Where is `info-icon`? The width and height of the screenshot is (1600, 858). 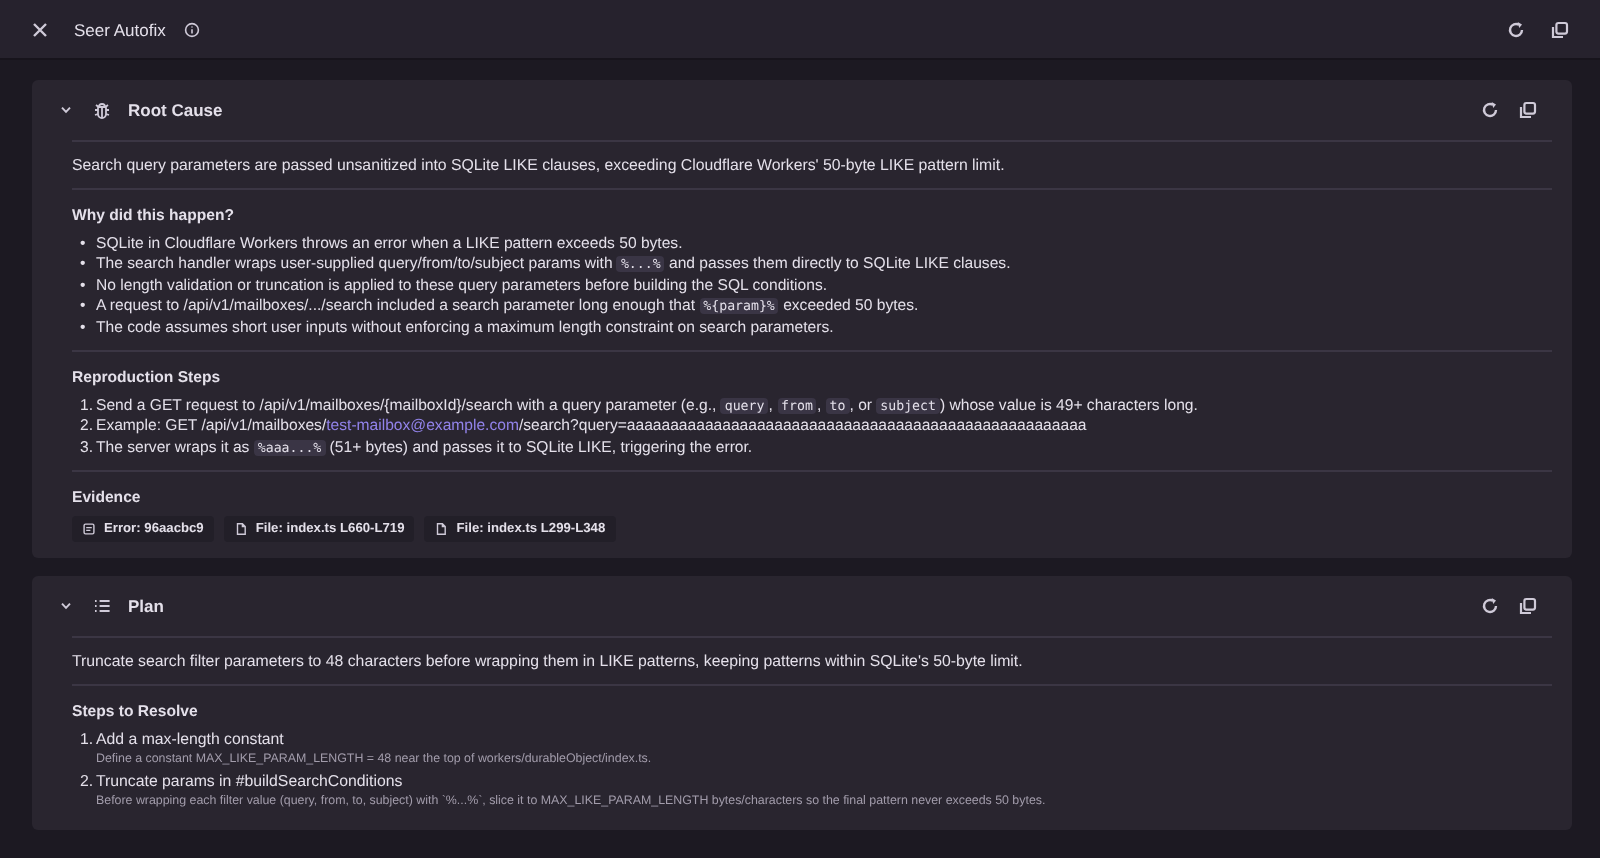
info-icon is located at coordinates (191, 29).